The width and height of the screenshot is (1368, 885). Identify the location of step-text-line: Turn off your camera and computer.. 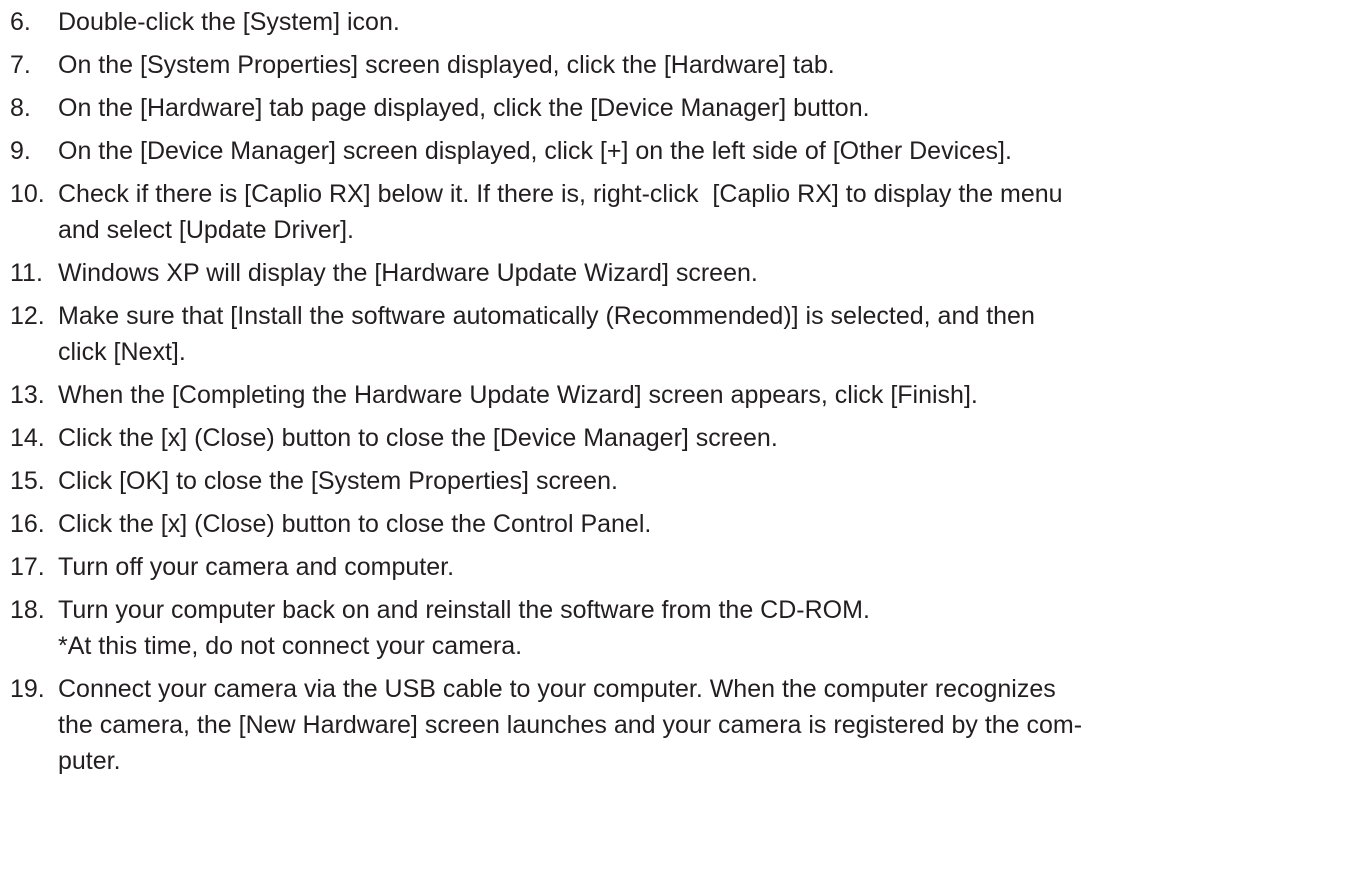
(256, 567).